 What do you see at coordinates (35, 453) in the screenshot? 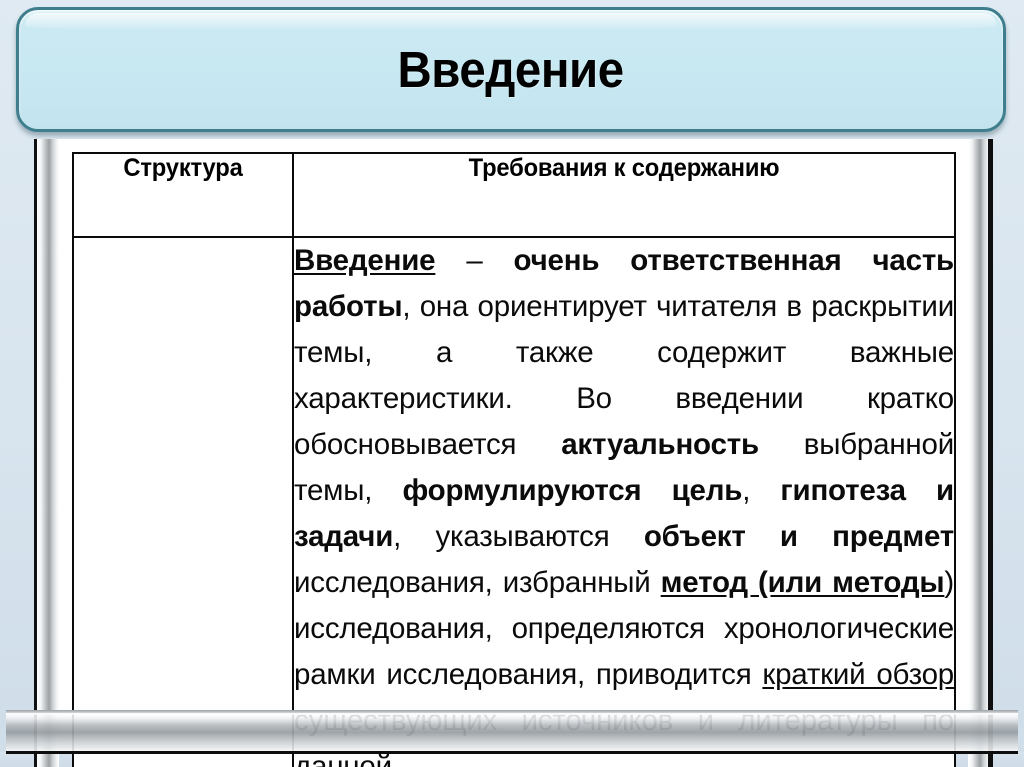
I see `frame-line-left` at bounding box center [35, 453].